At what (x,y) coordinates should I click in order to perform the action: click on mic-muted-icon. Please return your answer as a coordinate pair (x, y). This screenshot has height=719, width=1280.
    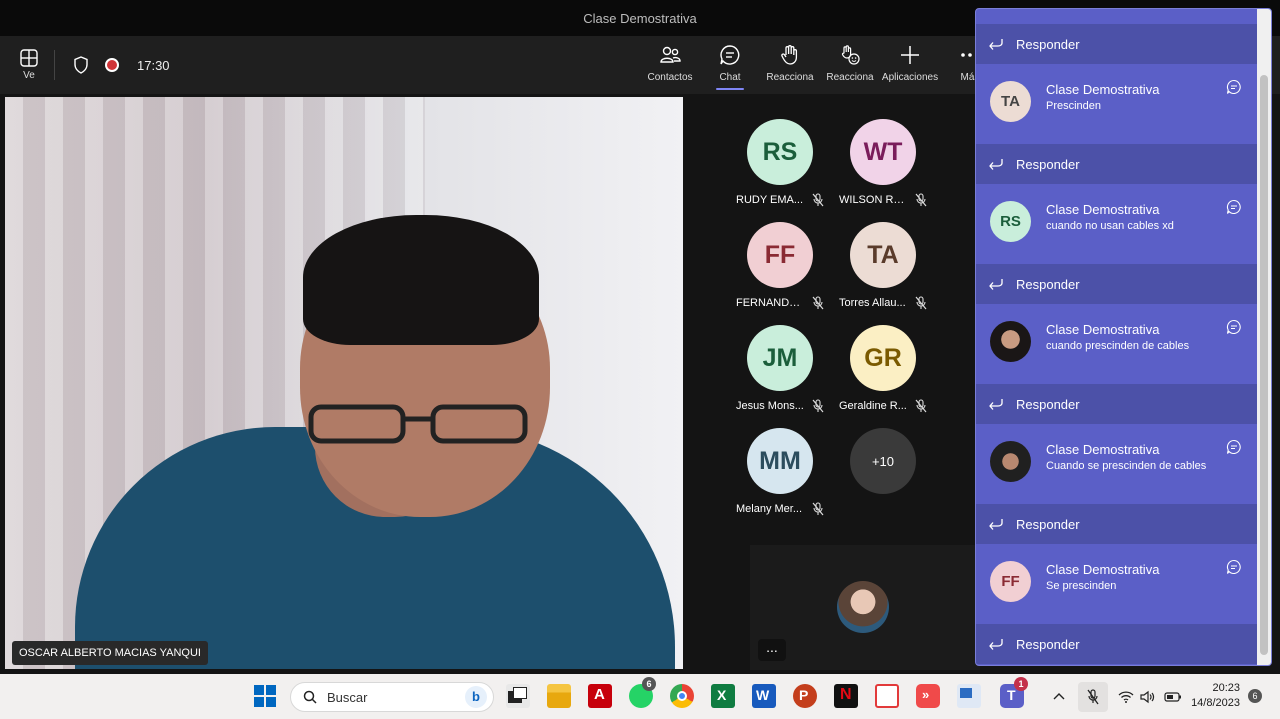
    Looking at the image, I should click on (1093, 696).